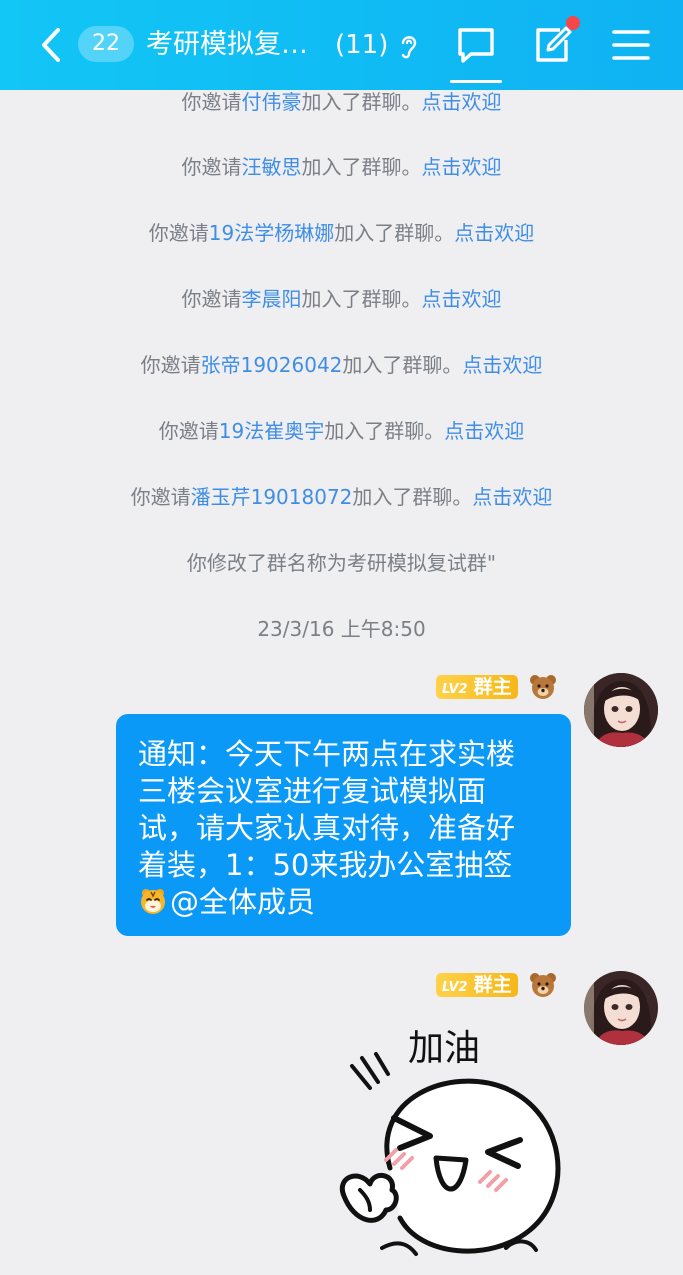  What do you see at coordinates (271, 233) in the screenshot?
I see `invitee-name: 19法学杨琳娜` at bounding box center [271, 233].